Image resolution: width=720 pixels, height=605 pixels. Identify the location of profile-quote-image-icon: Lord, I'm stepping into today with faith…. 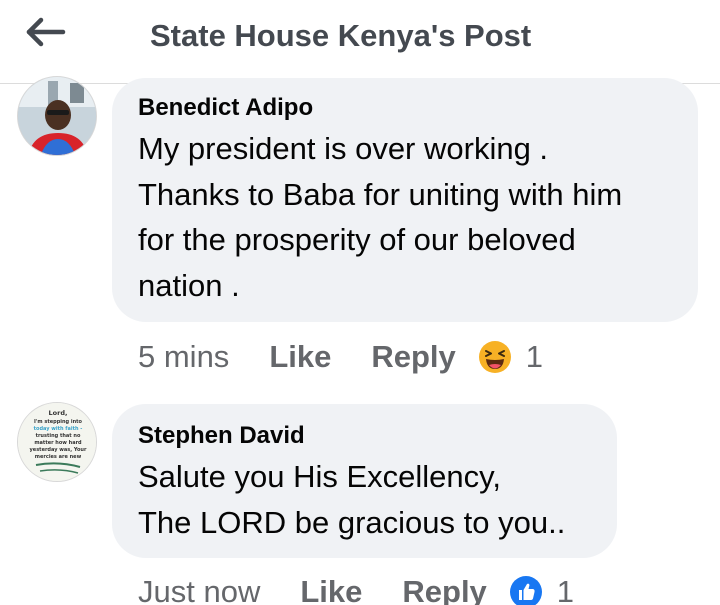
(57, 442).